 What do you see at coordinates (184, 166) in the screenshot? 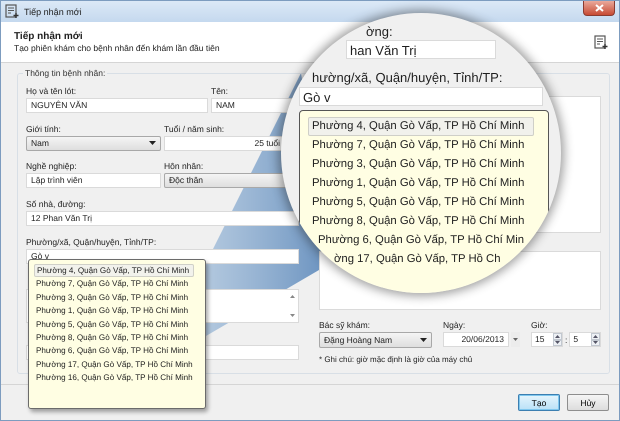
I see `field-label: Hôn nhân:` at bounding box center [184, 166].